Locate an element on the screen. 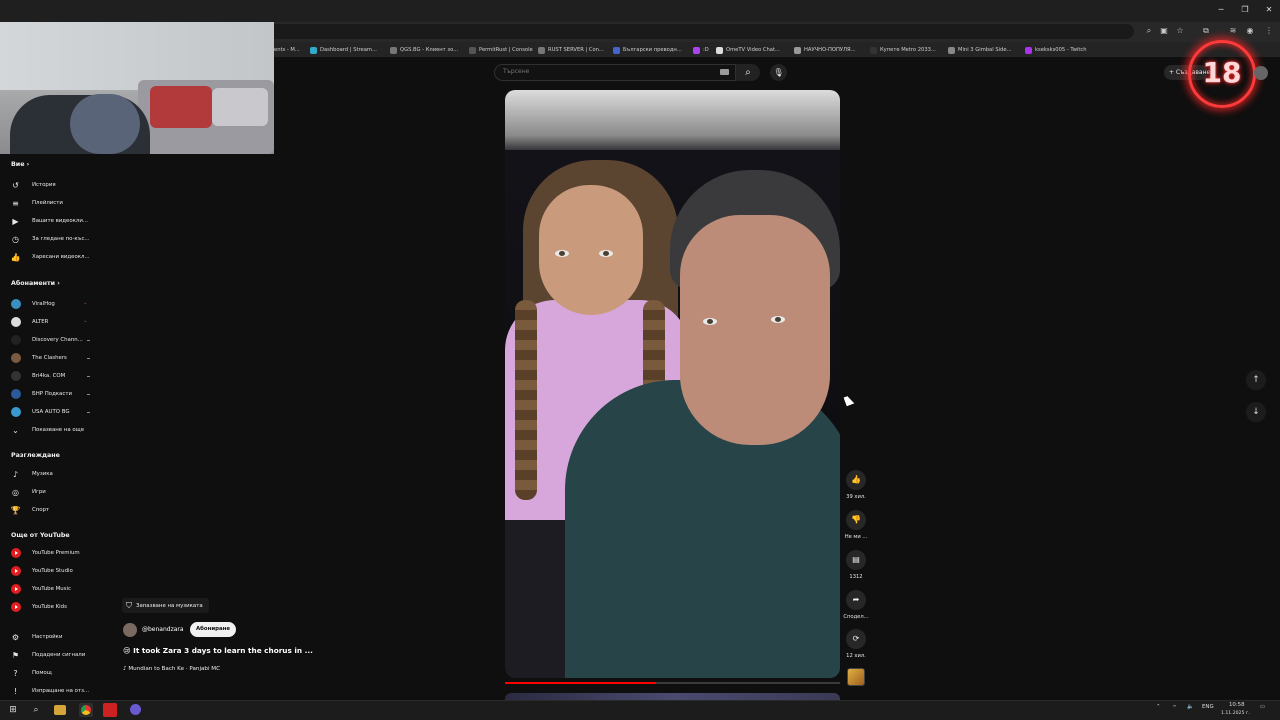  chrome-icon is located at coordinates (86, 710).